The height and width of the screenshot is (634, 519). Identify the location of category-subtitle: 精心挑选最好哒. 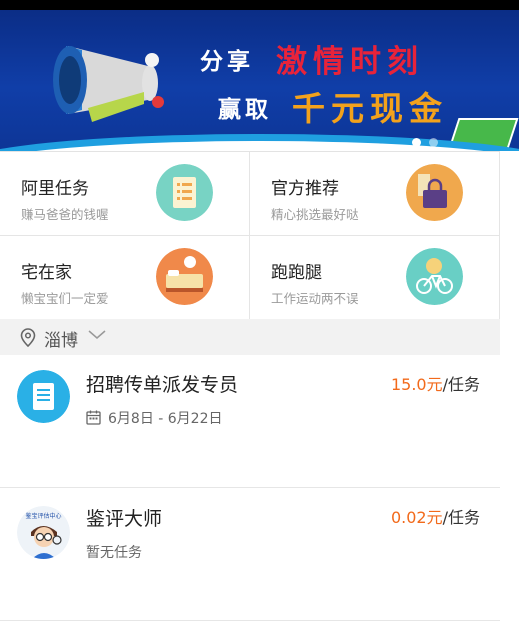
(315, 214).